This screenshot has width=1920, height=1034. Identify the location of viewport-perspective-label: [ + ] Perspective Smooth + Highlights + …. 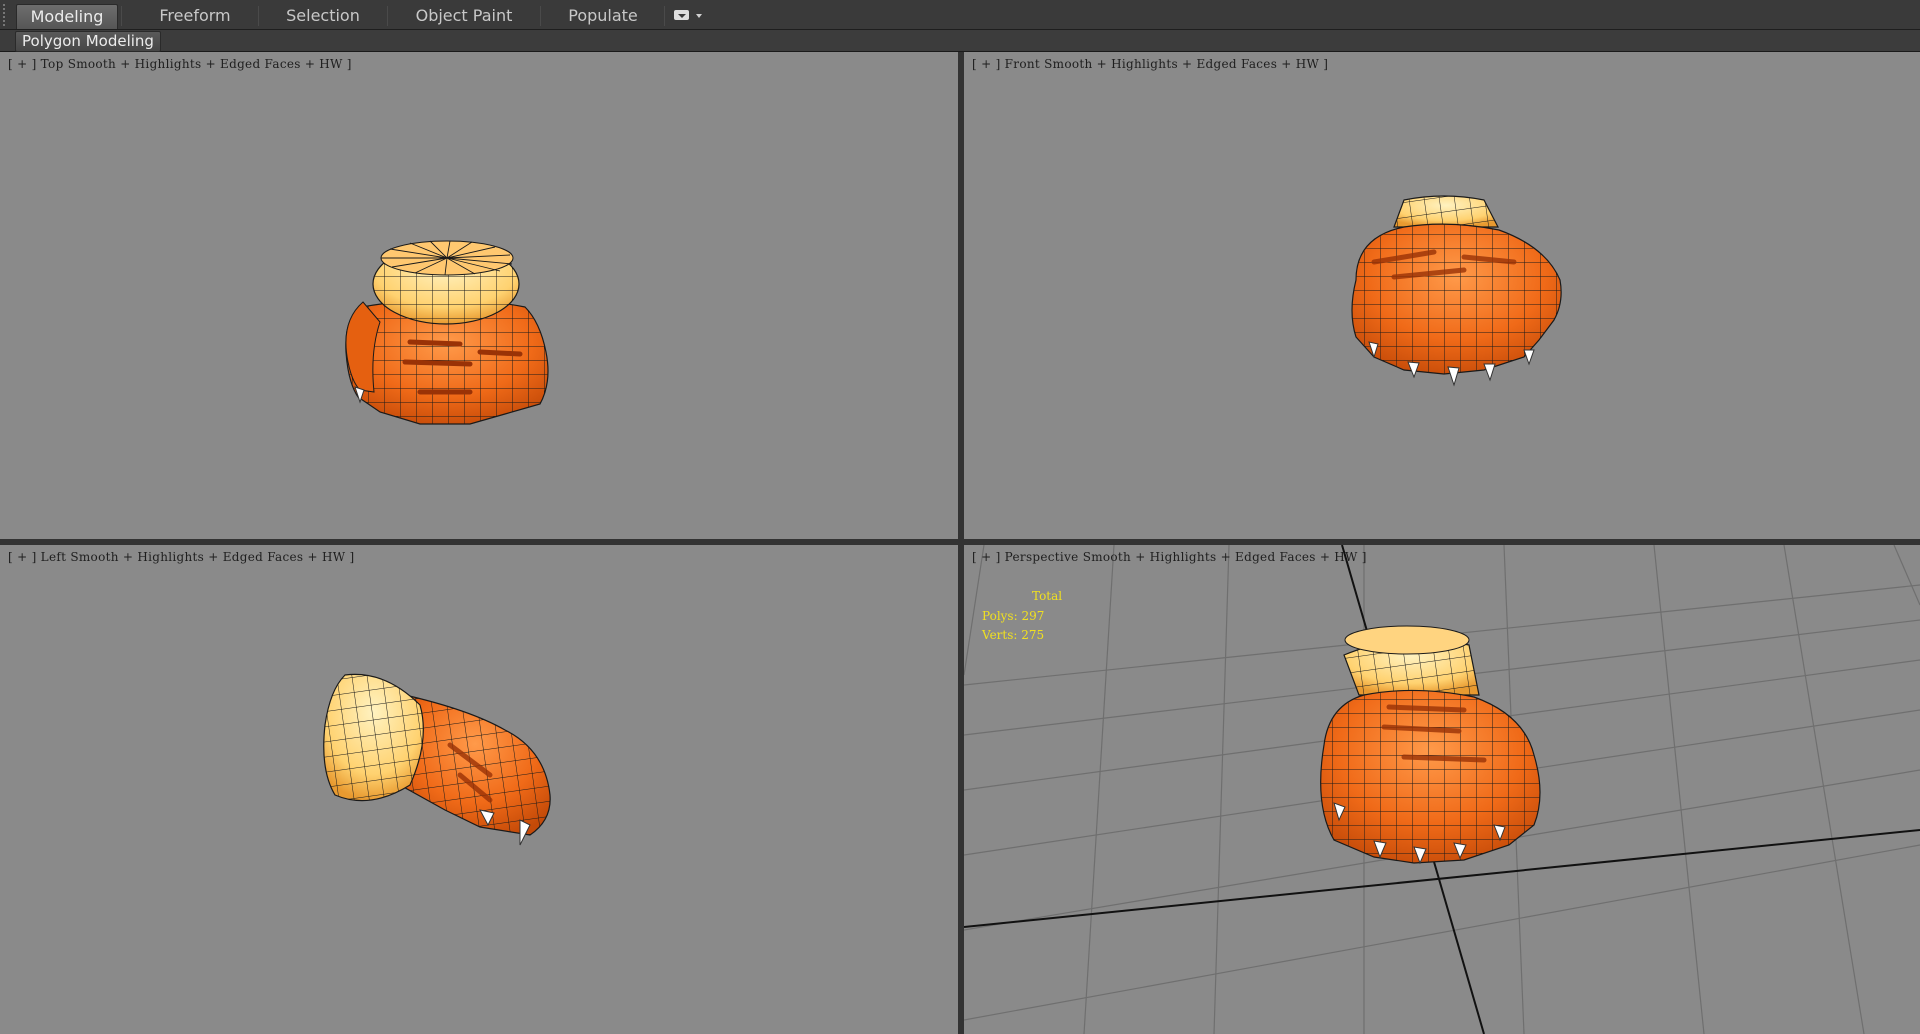
(1169, 557).